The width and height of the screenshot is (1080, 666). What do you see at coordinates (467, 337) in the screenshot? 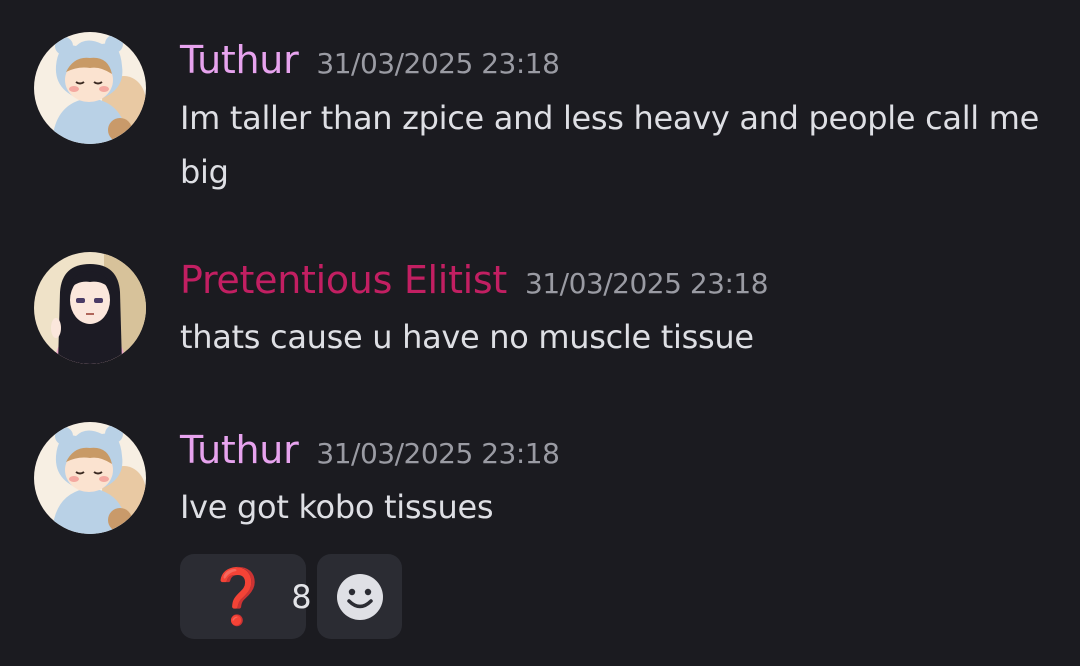
I see `message-text: thats cause u have no muscle tissue` at bounding box center [467, 337].